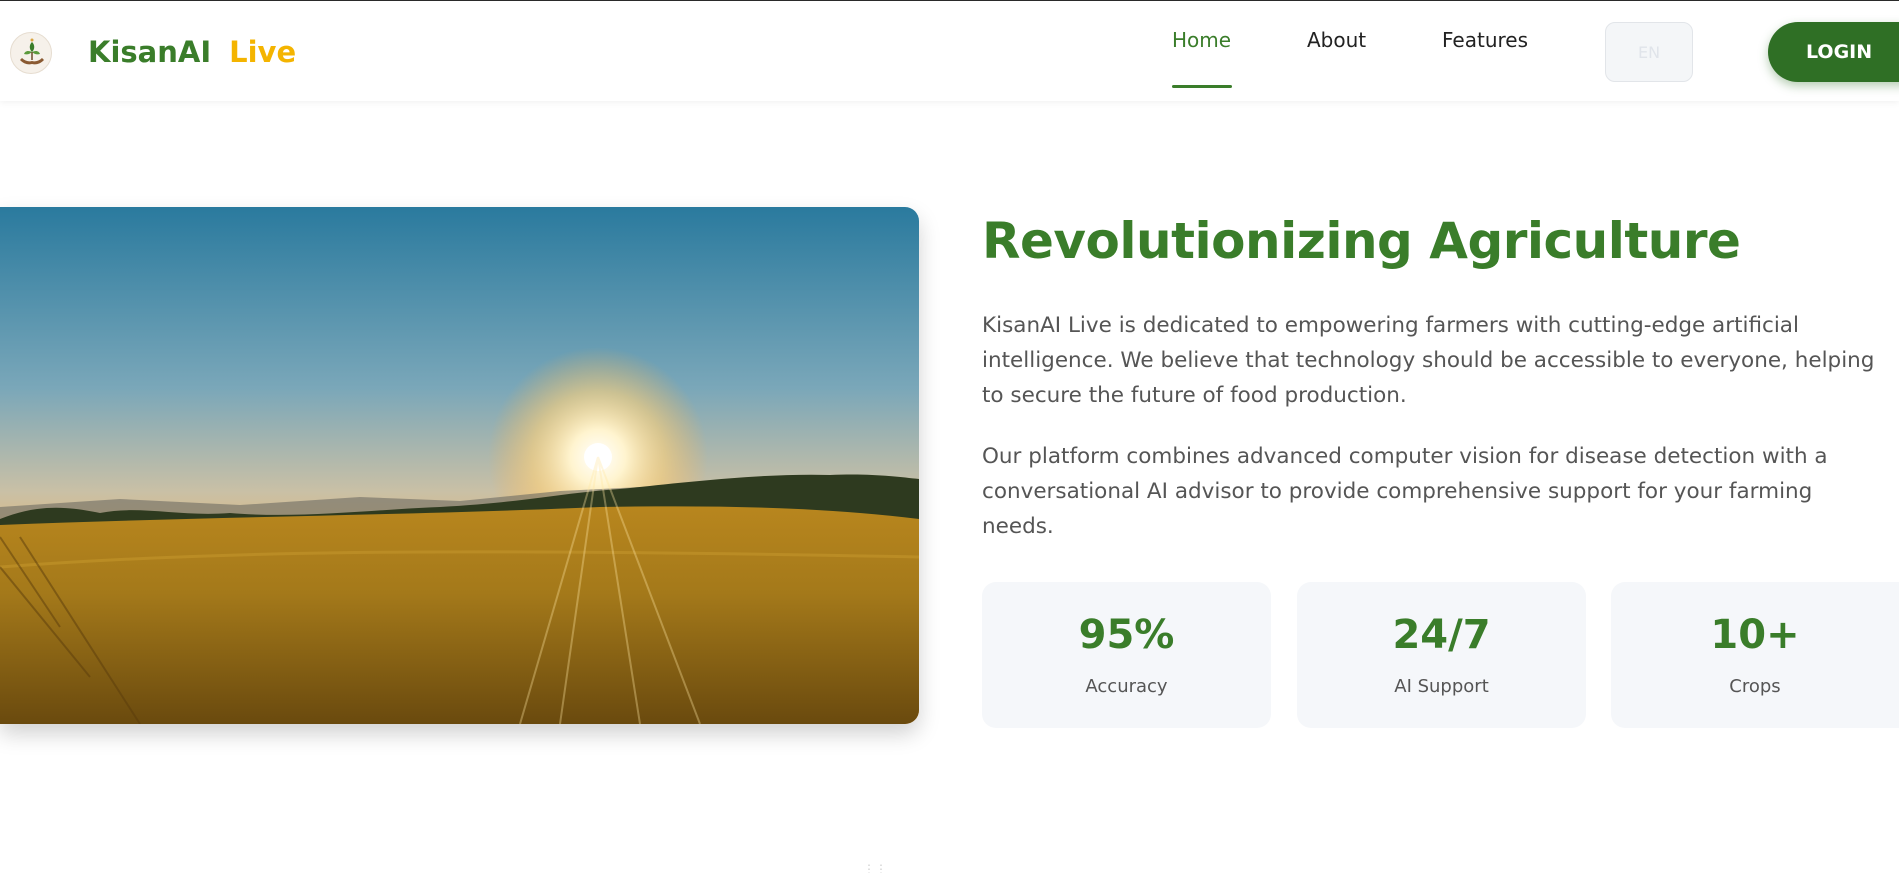 The height and width of the screenshot is (873, 1899). I want to click on stat-value: 95%, so click(1126, 635).